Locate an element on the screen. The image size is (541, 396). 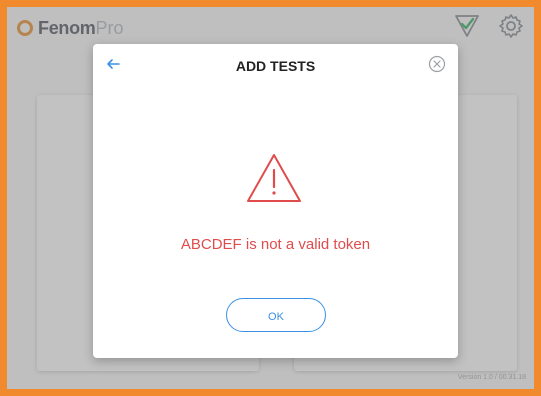
warning-triangle-icon is located at coordinates (274, 180).